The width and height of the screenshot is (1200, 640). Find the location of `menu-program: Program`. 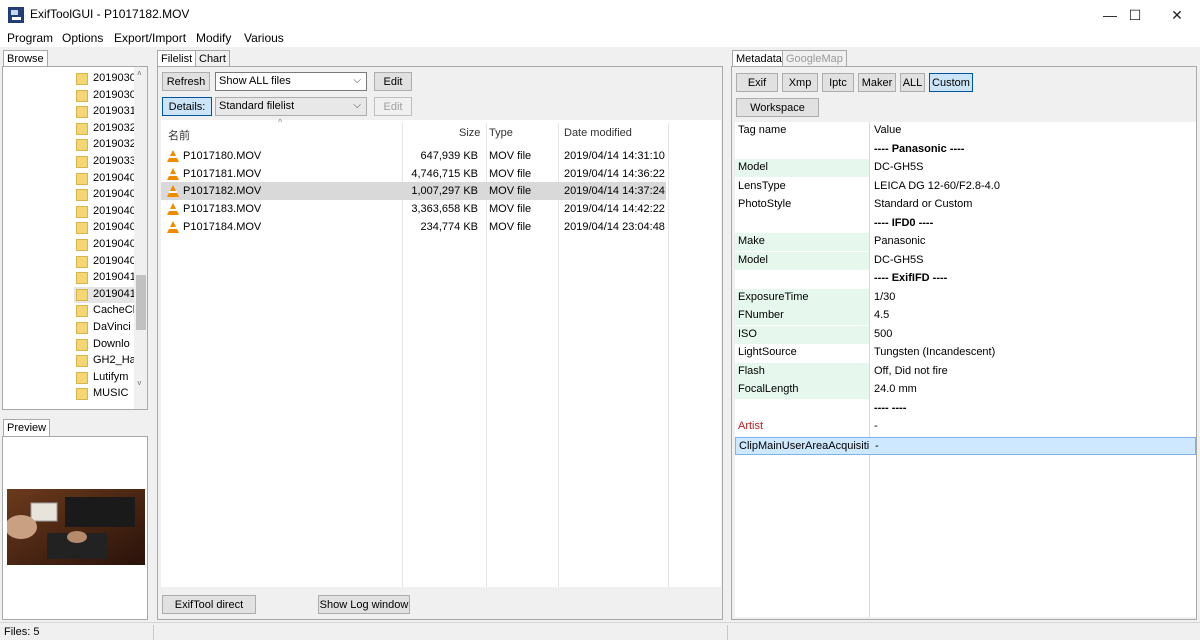

menu-program: Program is located at coordinates (30, 38).